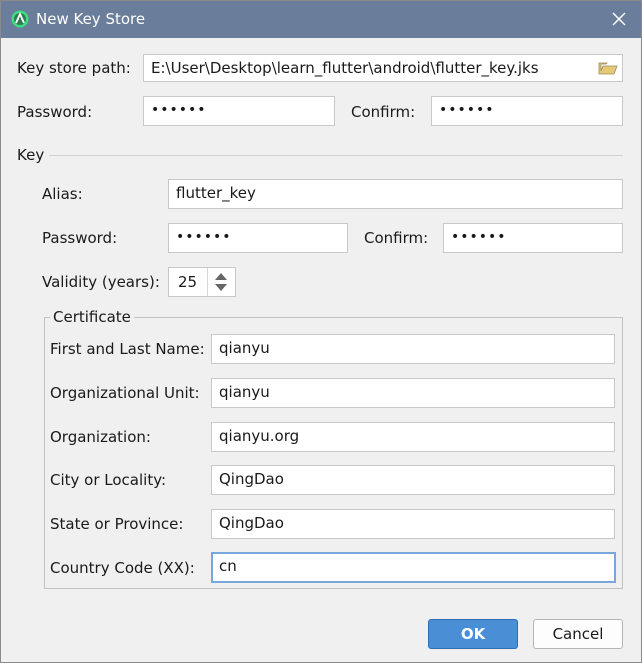  I want to click on window-title: New Key Store, so click(91, 19).